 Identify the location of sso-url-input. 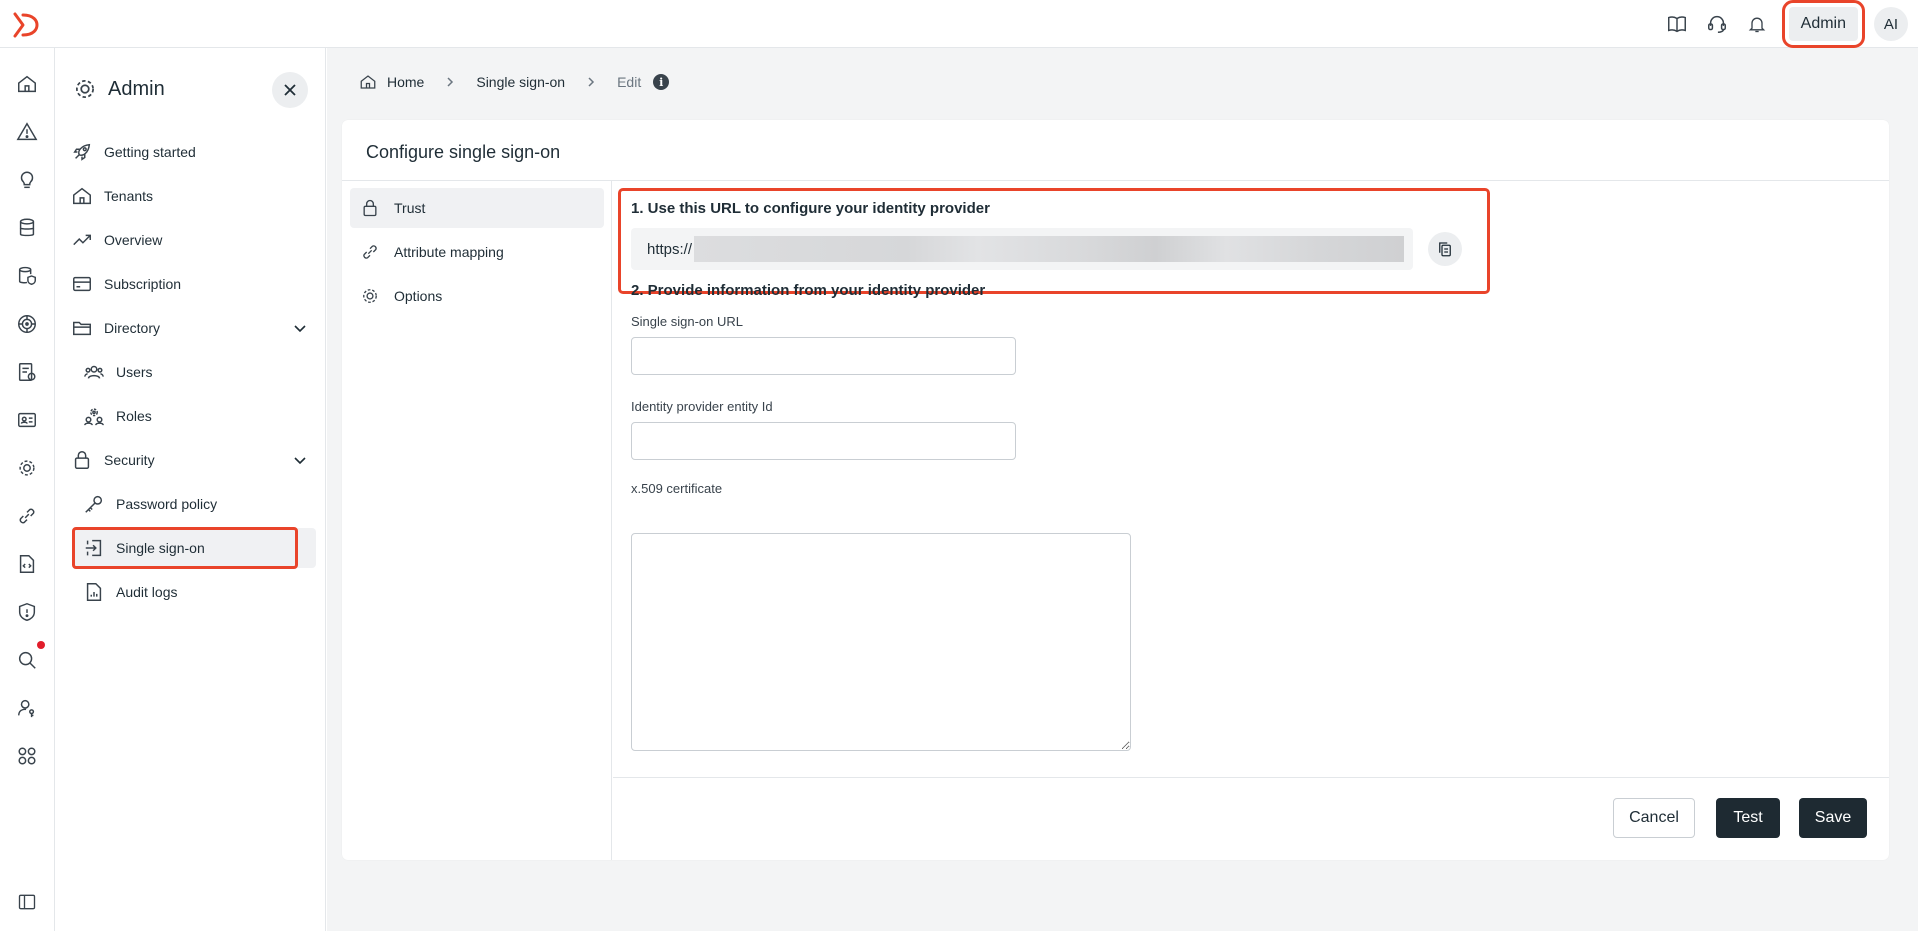
(823, 356).